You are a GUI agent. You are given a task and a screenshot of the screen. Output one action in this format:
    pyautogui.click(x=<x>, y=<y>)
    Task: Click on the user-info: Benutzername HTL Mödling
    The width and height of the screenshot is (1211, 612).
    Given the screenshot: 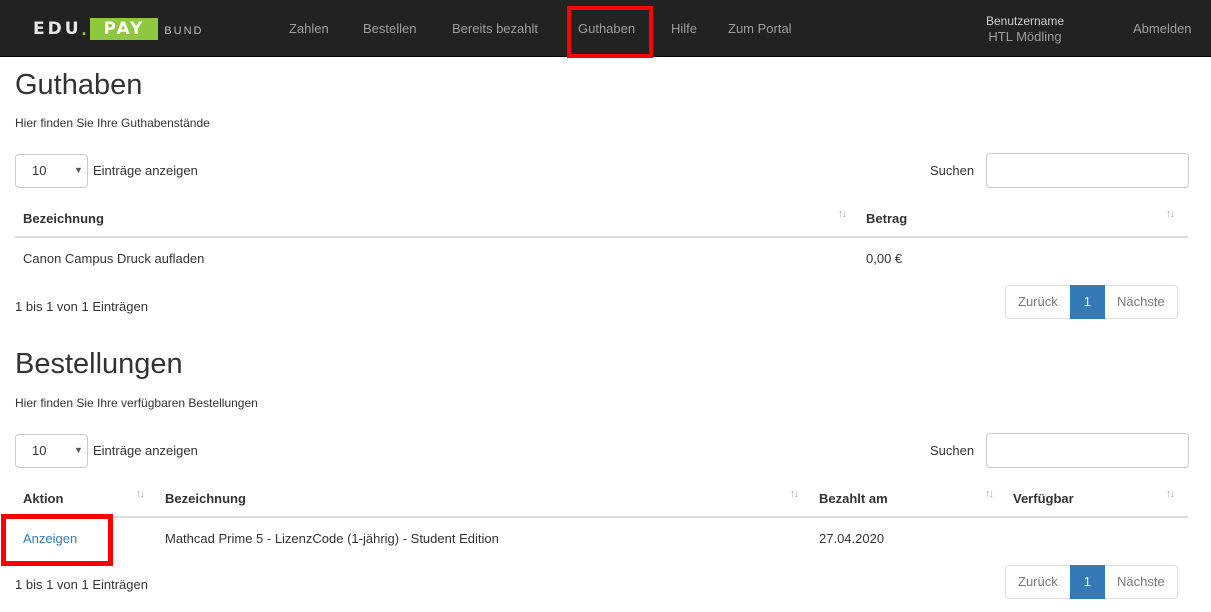 What is the action you would take?
    pyautogui.click(x=1025, y=29)
    